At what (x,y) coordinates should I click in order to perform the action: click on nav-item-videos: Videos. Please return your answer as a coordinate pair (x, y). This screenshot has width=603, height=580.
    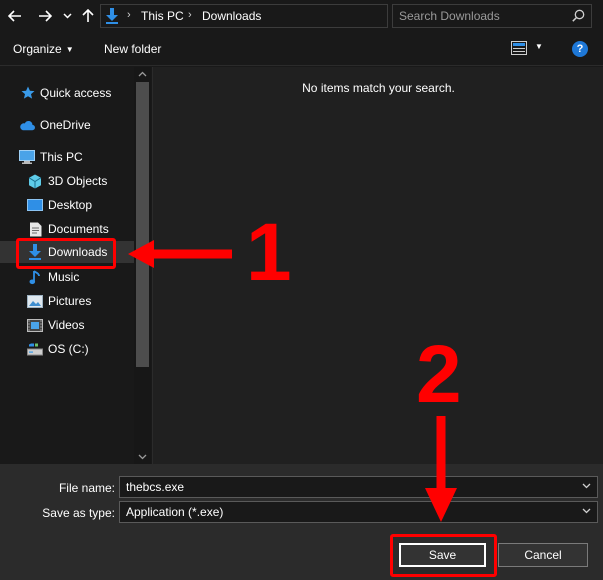
    Looking at the image, I should click on (67, 325).